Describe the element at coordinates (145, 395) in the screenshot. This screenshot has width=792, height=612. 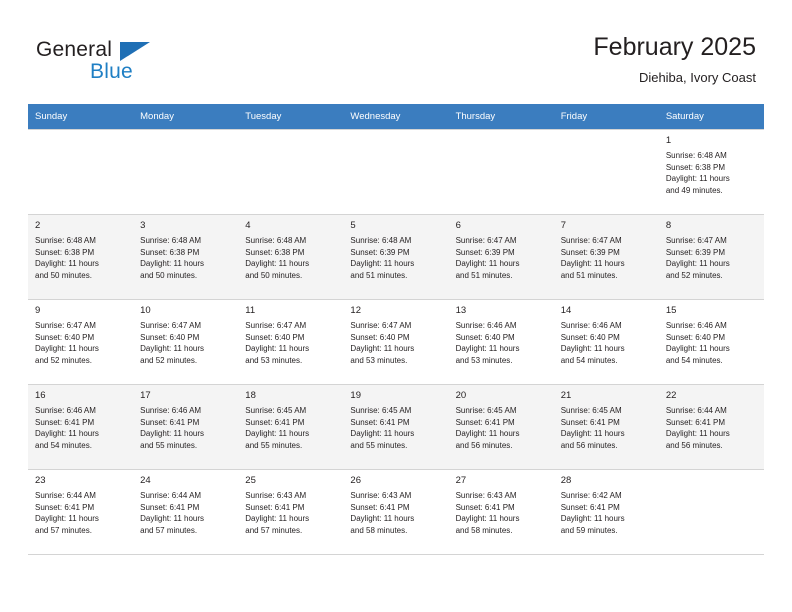
I see `calendar-day-number: 17` at that location.